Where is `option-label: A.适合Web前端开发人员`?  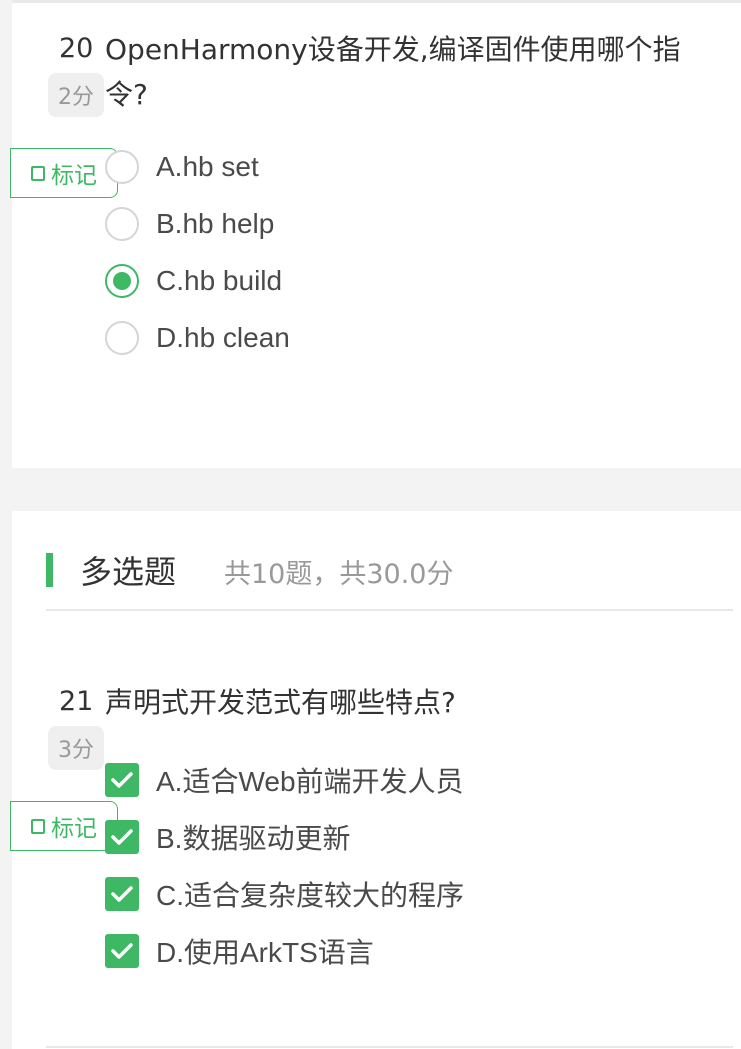 option-label: A.适合Web前端开发人员 is located at coordinates (310, 781).